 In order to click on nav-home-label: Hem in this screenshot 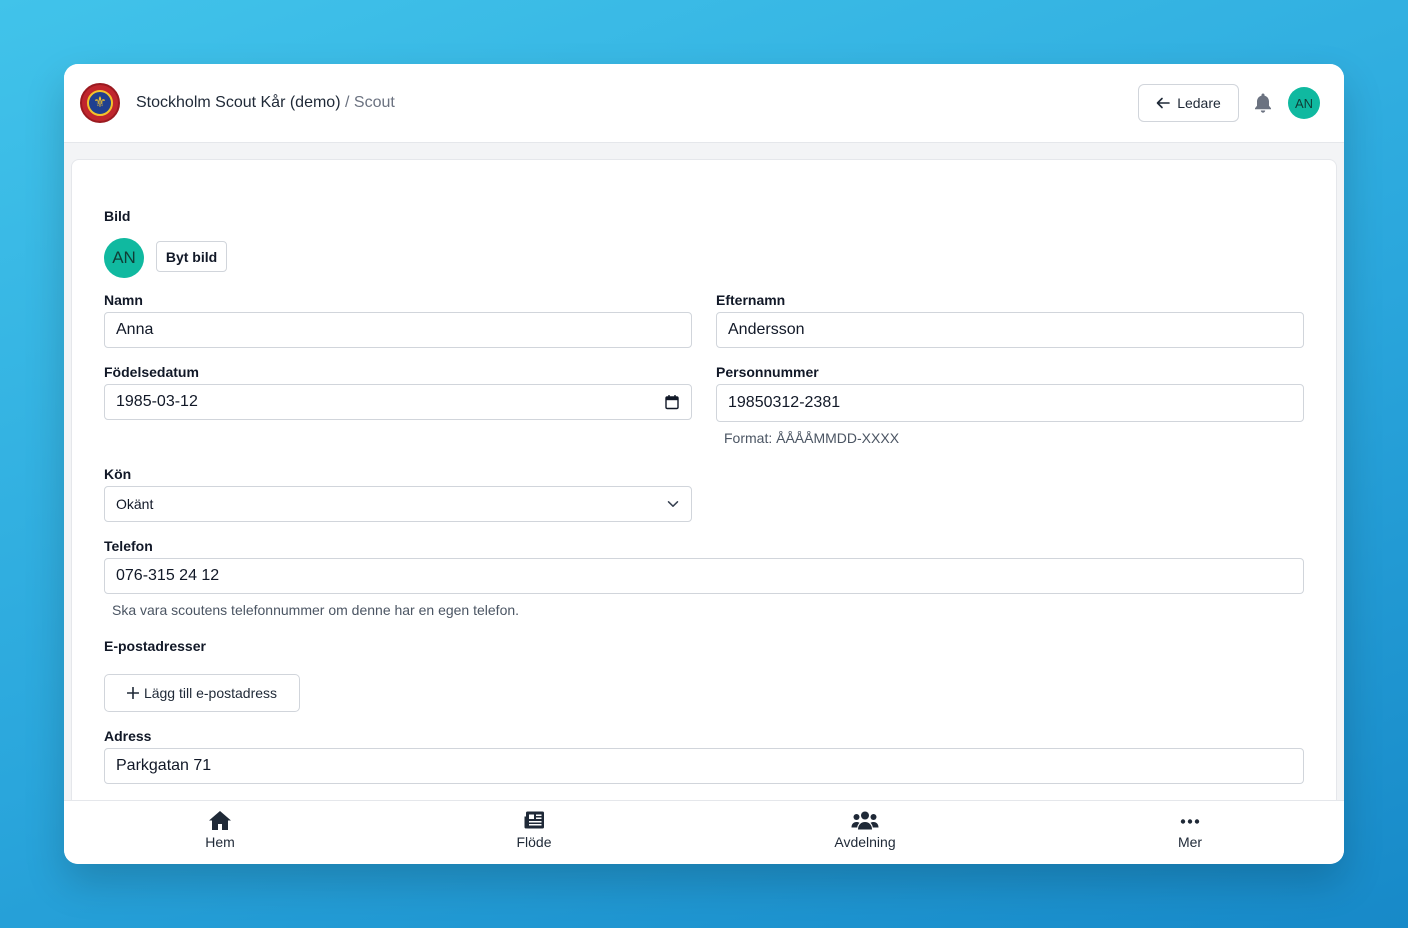, I will do `click(220, 842)`.